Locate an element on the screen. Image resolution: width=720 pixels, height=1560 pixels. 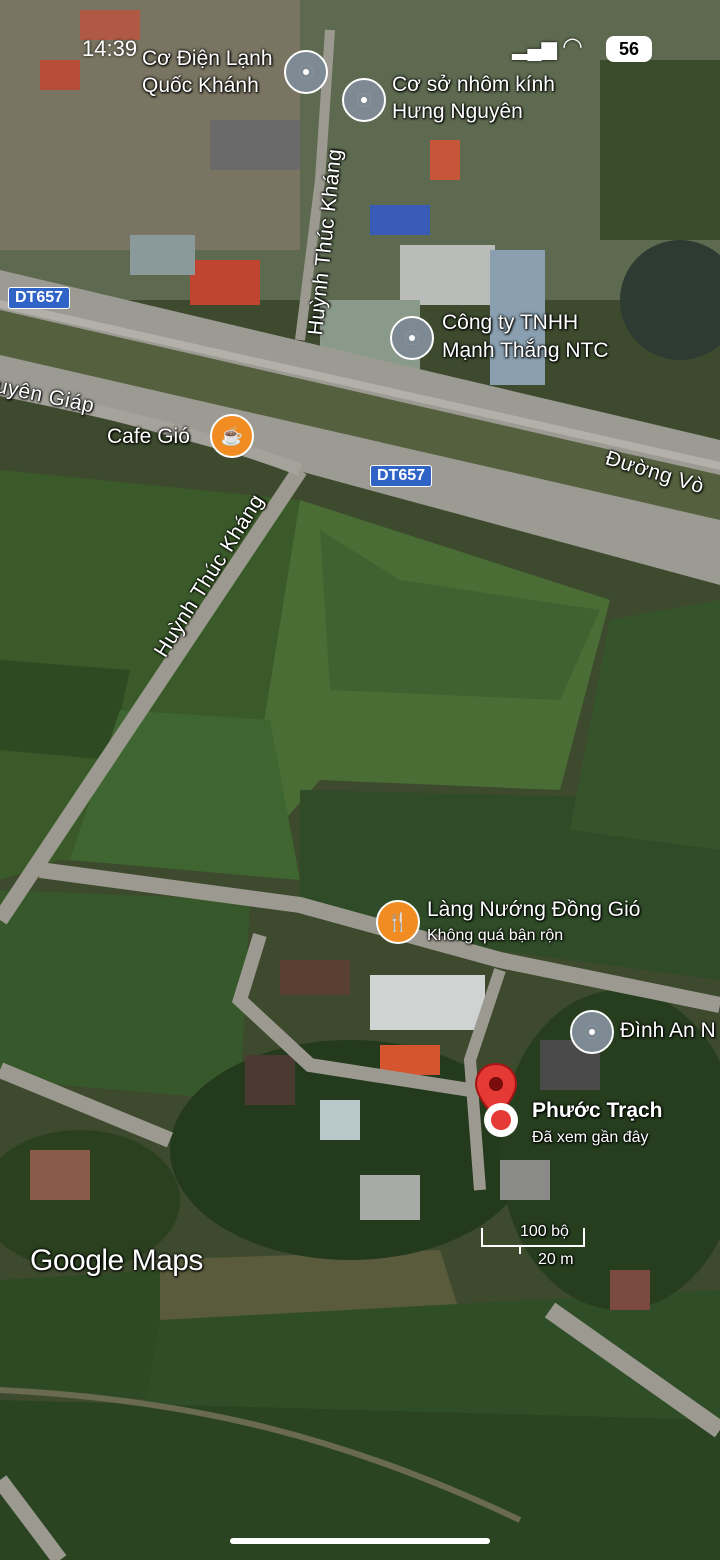
poi-label-line2: Mạnh Thắng NTC is located at coordinates (525, 350).